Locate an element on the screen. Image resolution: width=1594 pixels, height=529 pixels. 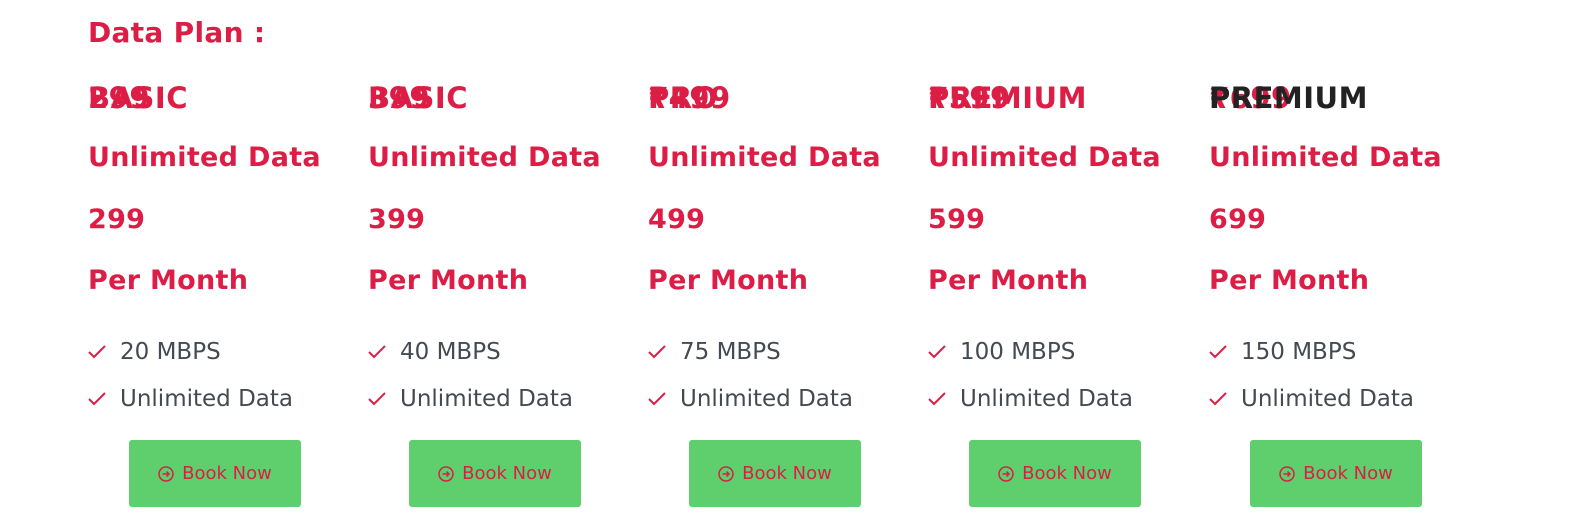
plan-feature-text: 75 MBPS is located at coordinates (730, 351).